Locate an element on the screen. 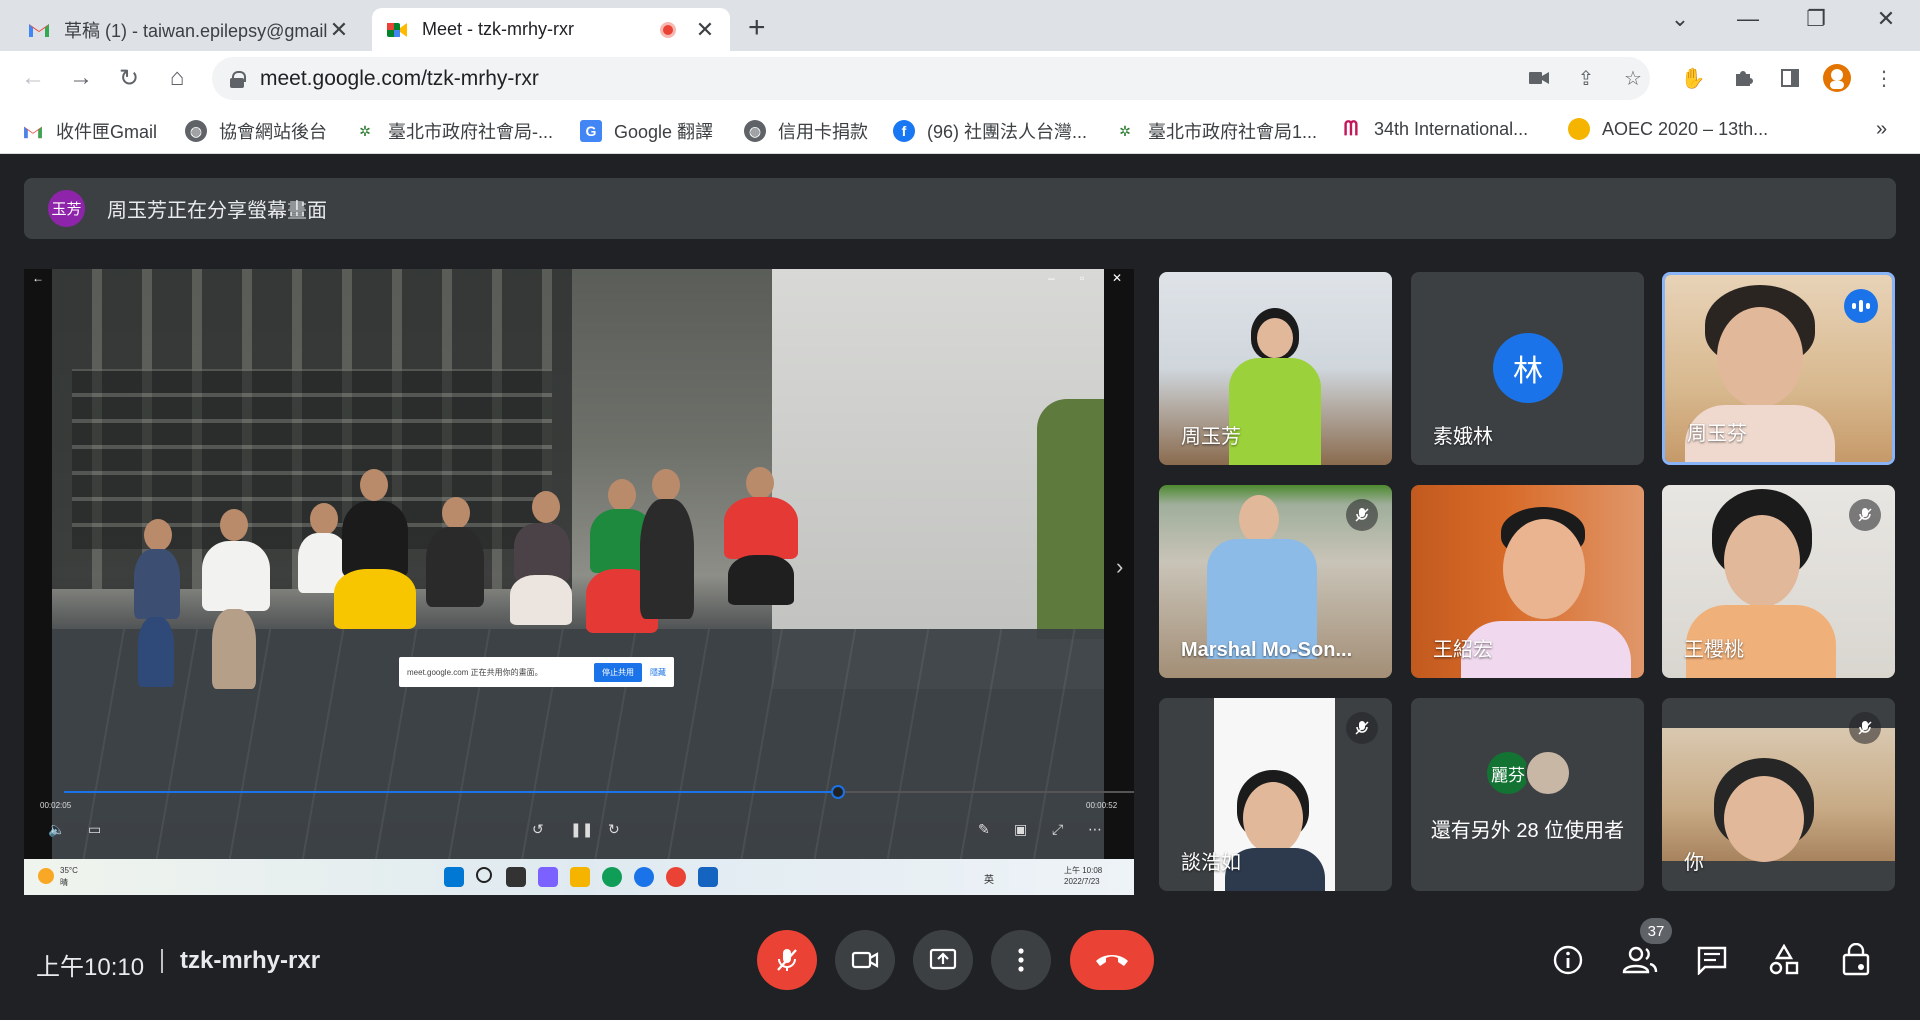  participant-tile: 周玉芳 is located at coordinates (1275, 368).